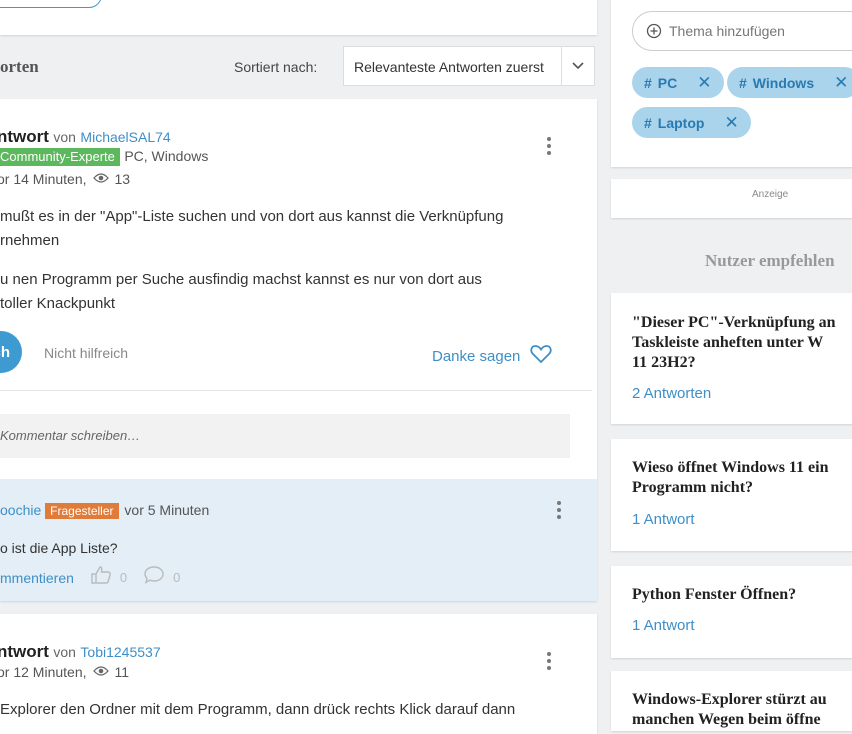  I want to click on helpful-button: ch, so click(11, 352).